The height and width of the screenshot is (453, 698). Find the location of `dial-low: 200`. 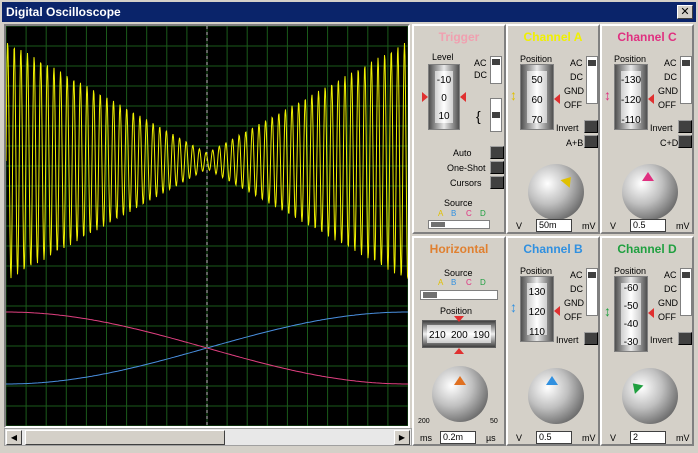

dial-low: 200 is located at coordinates (424, 421).